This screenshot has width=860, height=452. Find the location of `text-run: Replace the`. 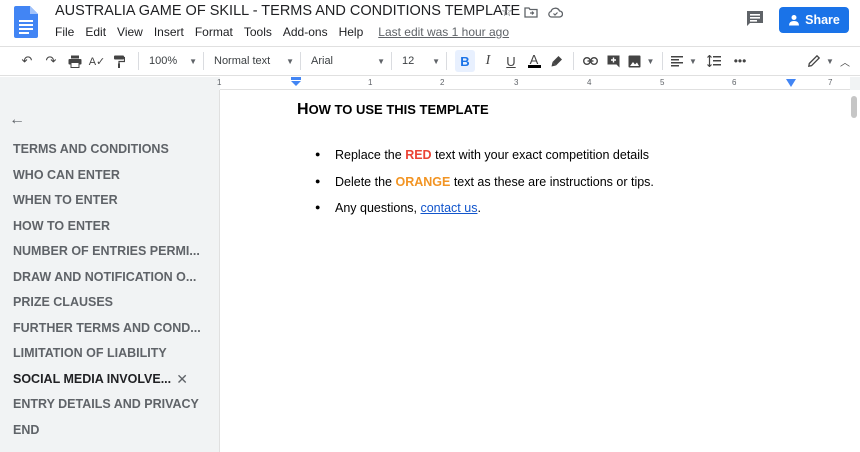

text-run: Replace the is located at coordinates (370, 155).